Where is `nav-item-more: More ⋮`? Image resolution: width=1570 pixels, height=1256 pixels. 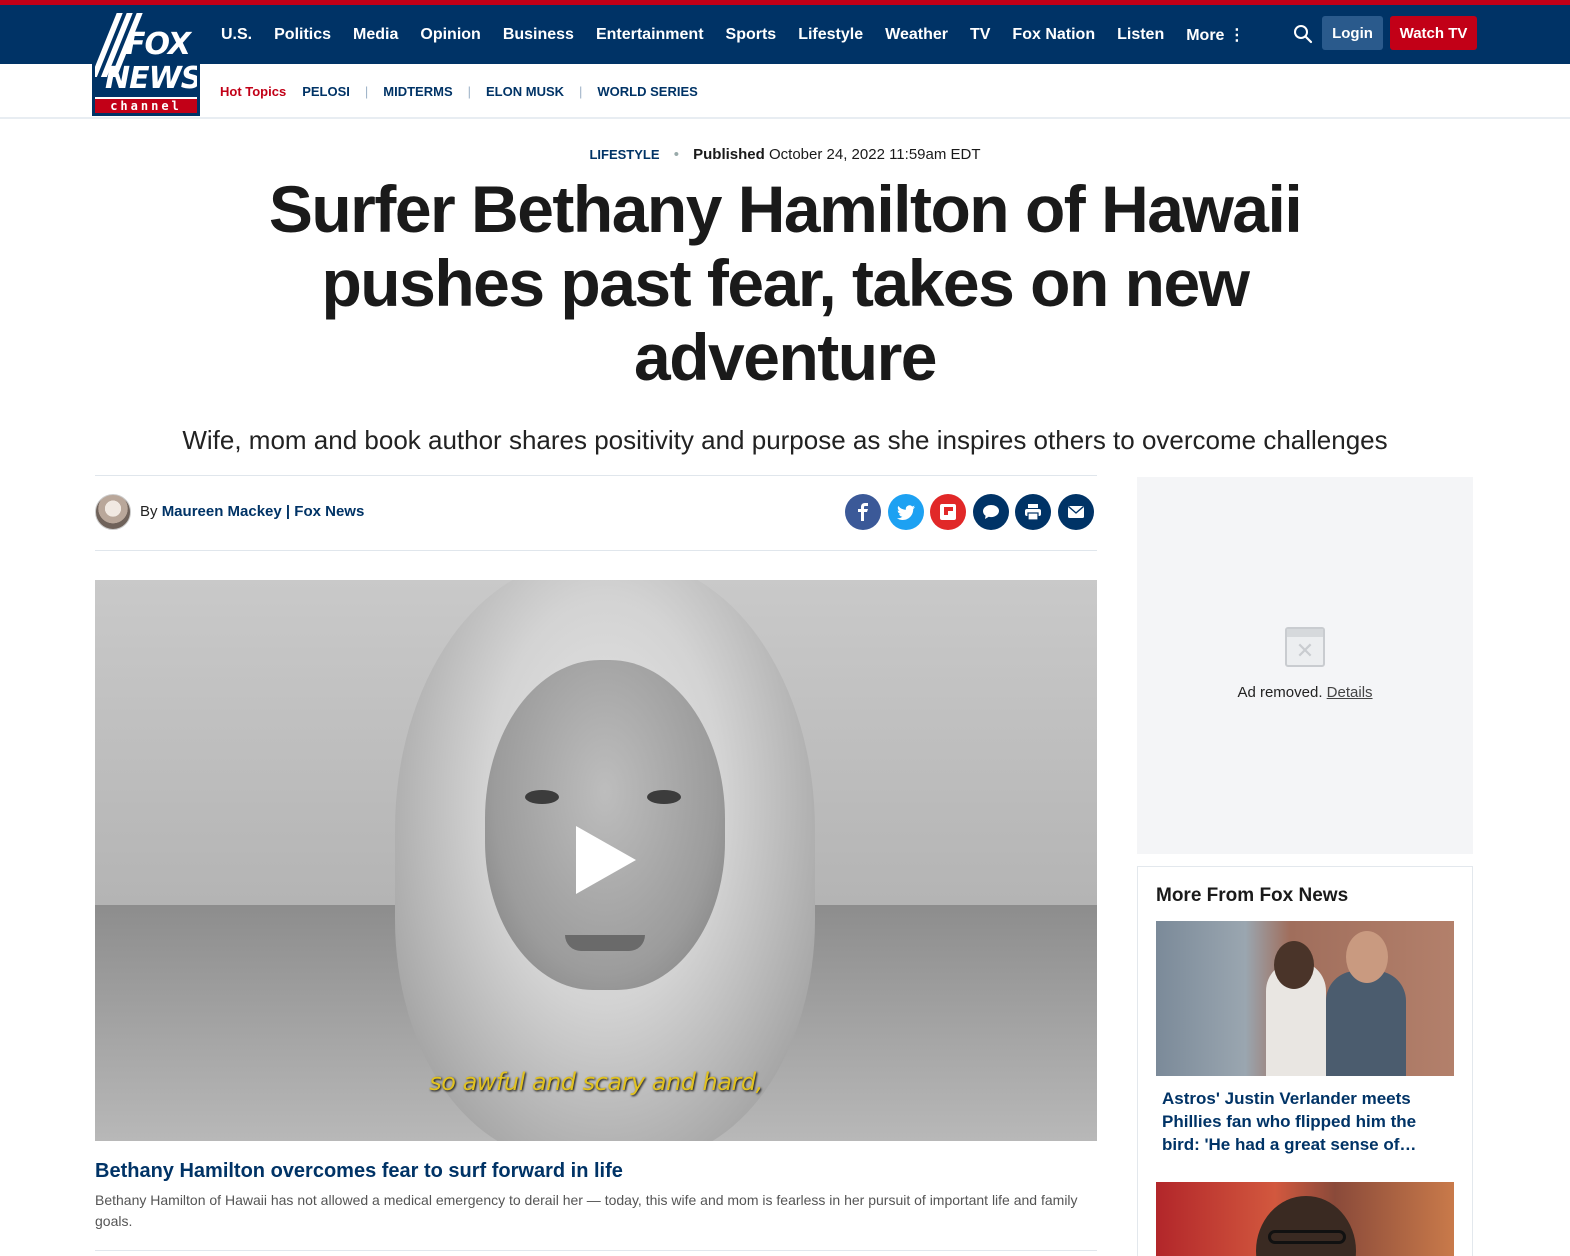
nav-item-more: More ⋮ is located at coordinates (1215, 35).